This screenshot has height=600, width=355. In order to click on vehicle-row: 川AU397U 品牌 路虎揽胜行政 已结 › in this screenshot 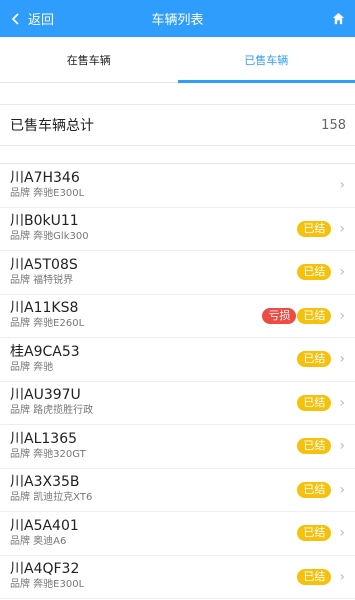, I will do `click(177, 403)`.